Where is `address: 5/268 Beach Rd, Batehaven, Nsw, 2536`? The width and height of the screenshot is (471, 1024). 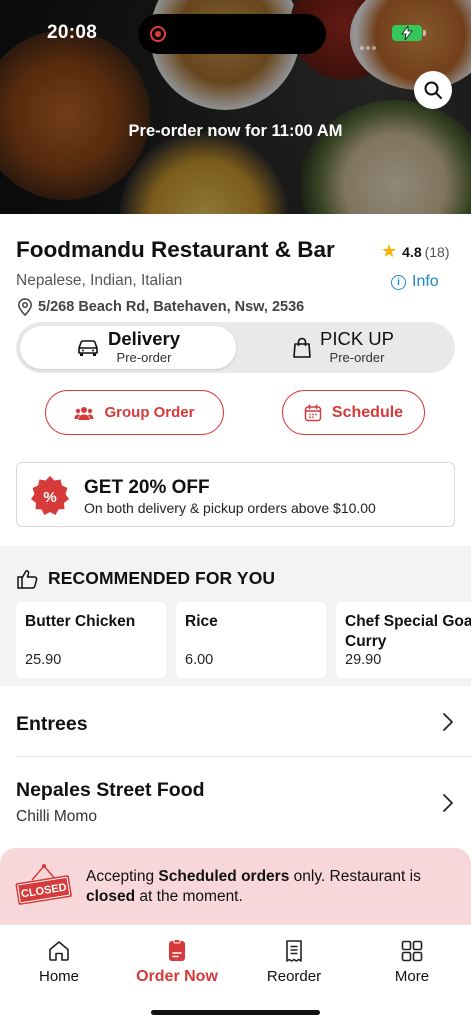 address: 5/268 Beach Rd, Batehaven, Nsw, 2536 is located at coordinates (160, 307).